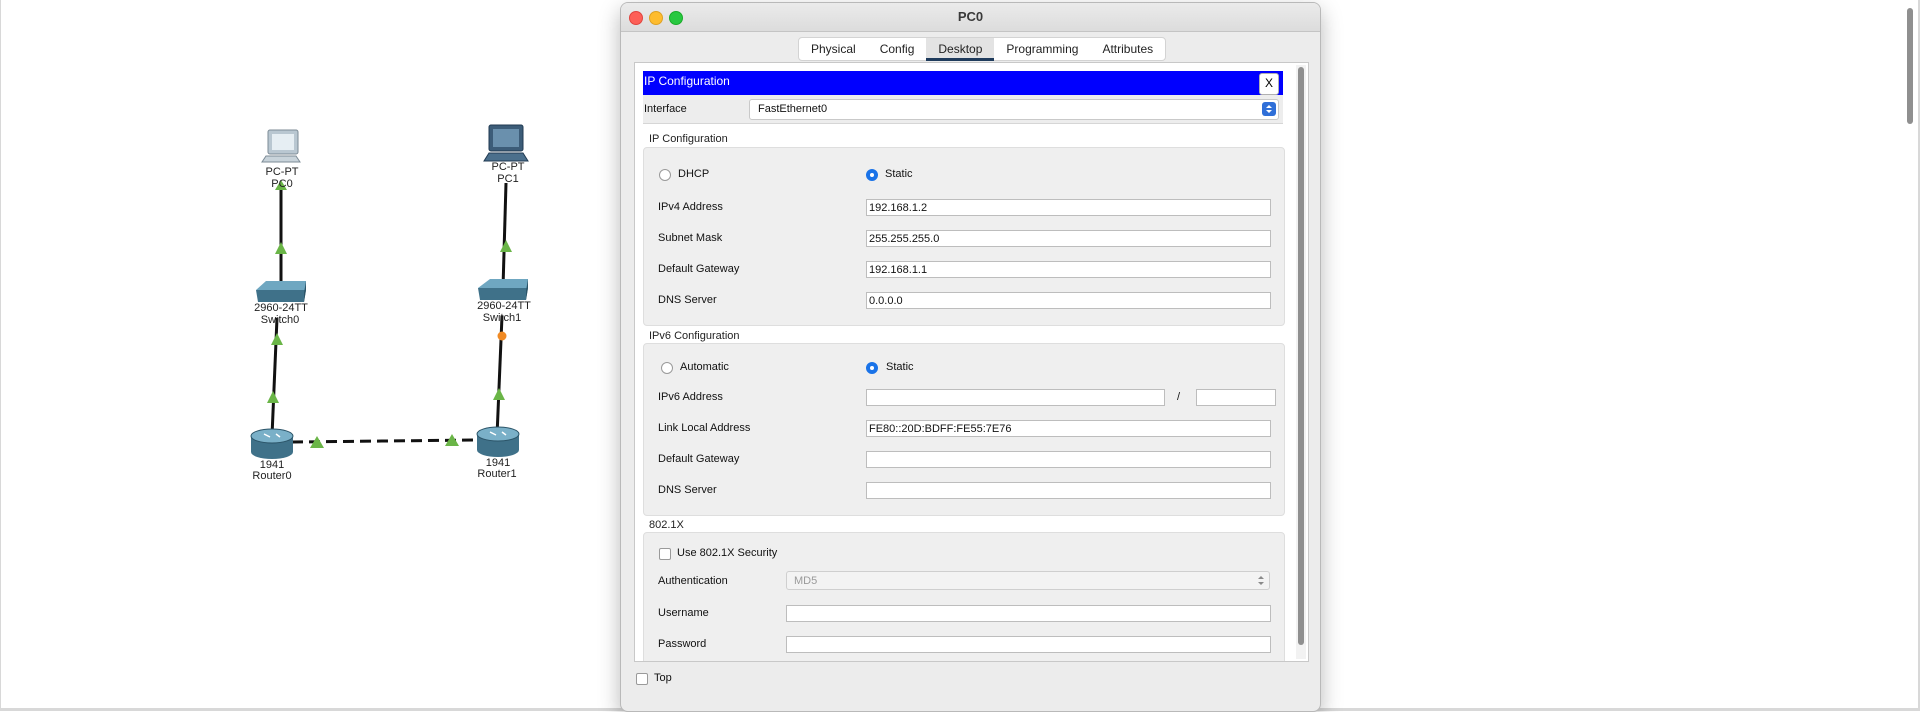 Image resolution: width=1920 pixels, height=712 pixels. What do you see at coordinates (281, 308) in the screenshot?
I see `switch0-model-label: 2960-24TT` at bounding box center [281, 308].